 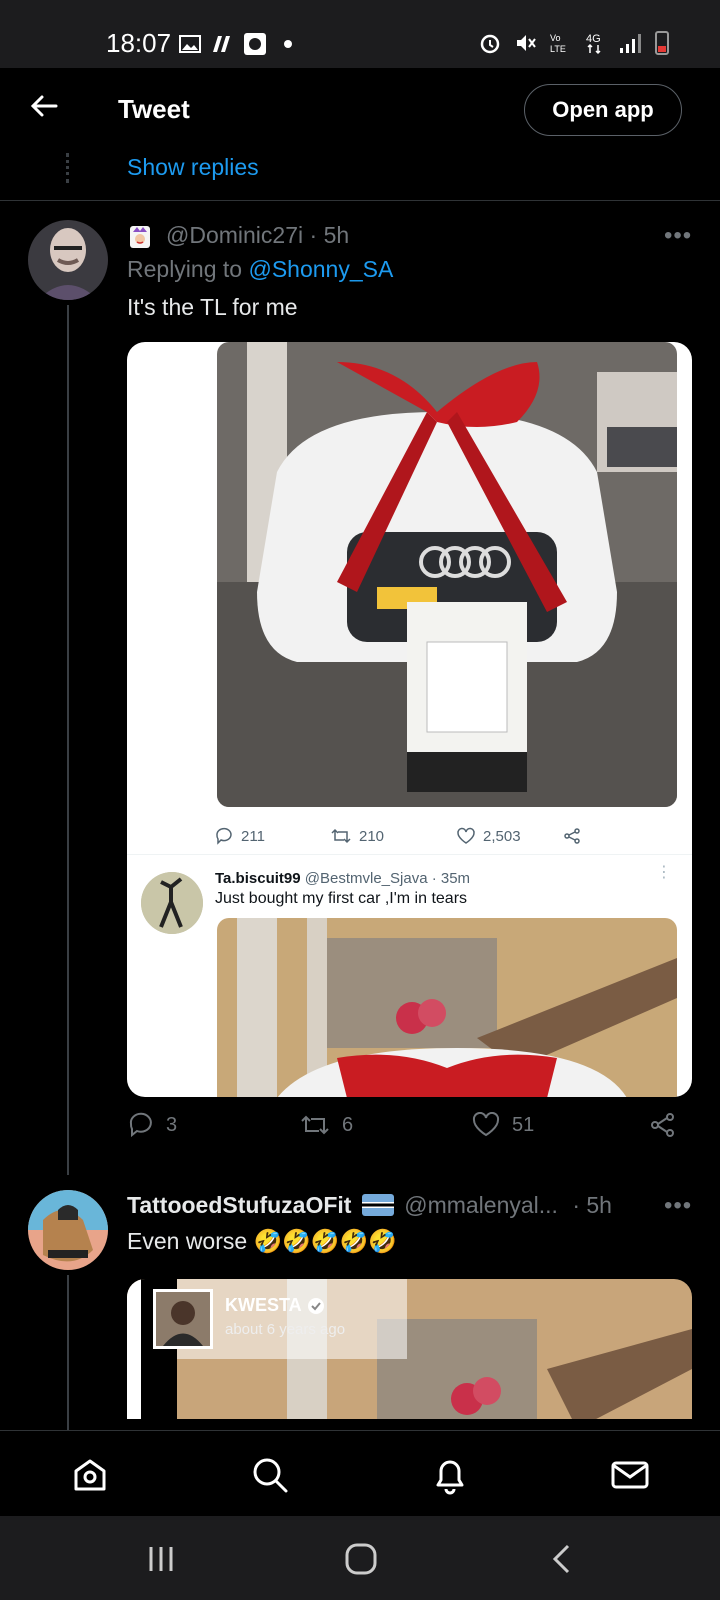 I want to click on embed-author: Ta.biscuit99 @Bestmvle_Sjava · 35m, so click(x=342, y=878).